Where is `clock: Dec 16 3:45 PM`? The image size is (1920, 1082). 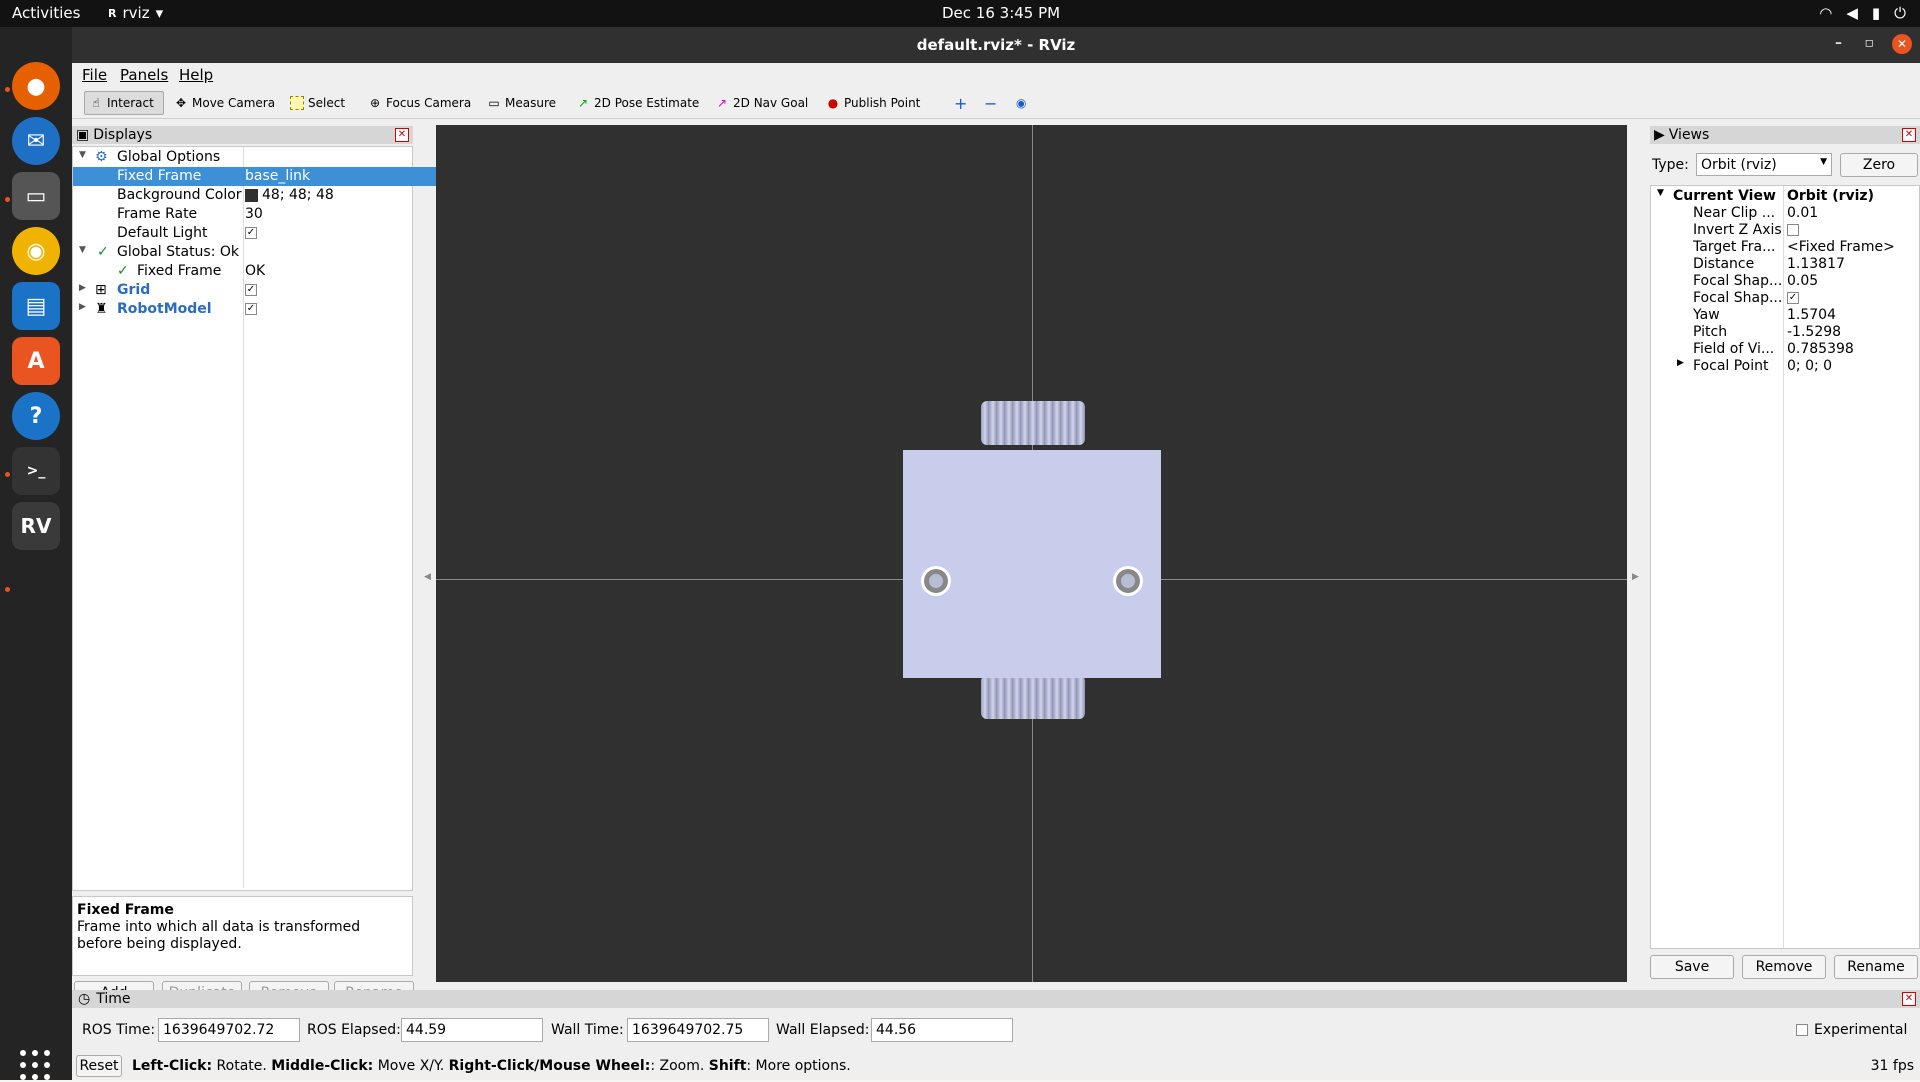 clock: Dec 16 3:45 PM is located at coordinates (1001, 13).